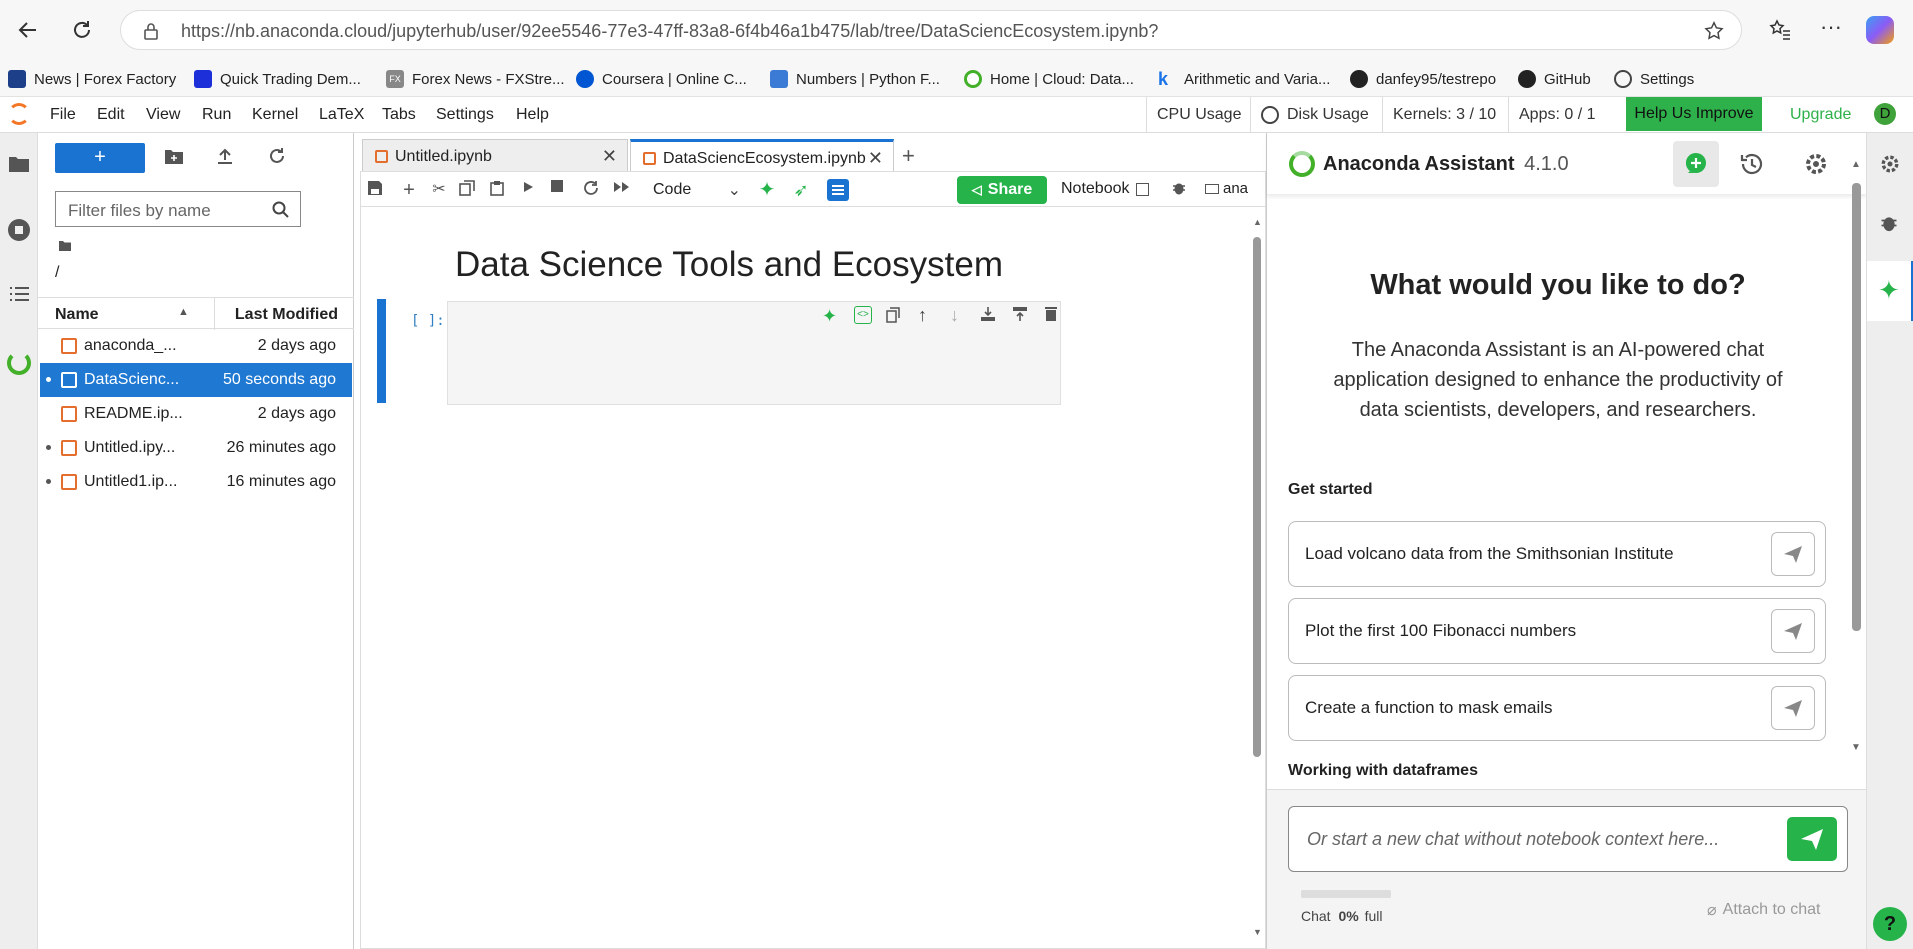 This screenshot has height=949, width=1913. Describe the element at coordinates (1752, 164) in the screenshot. I see `history-icon` at that location.